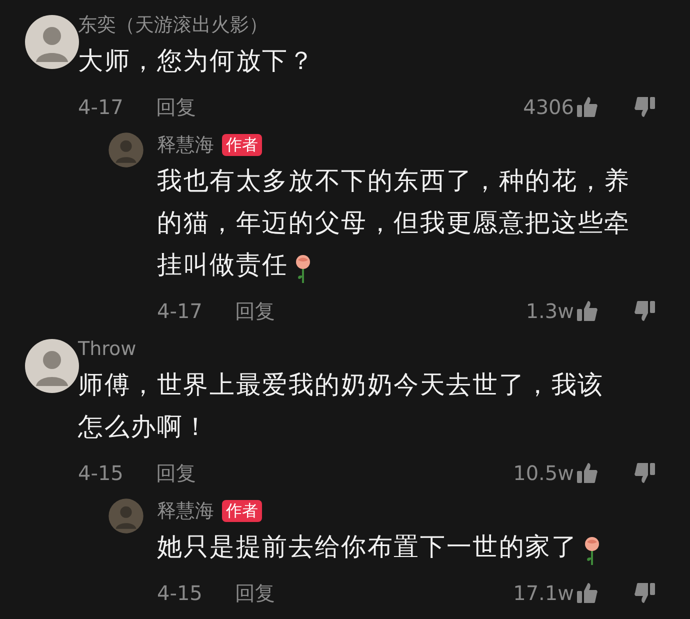 This screenshot has height=619, width=690. What do you see at coordinates (196, 60) in the screenshot?
I see `comment-text: 大师，您为何放下？` at bounding box center [196, 60].